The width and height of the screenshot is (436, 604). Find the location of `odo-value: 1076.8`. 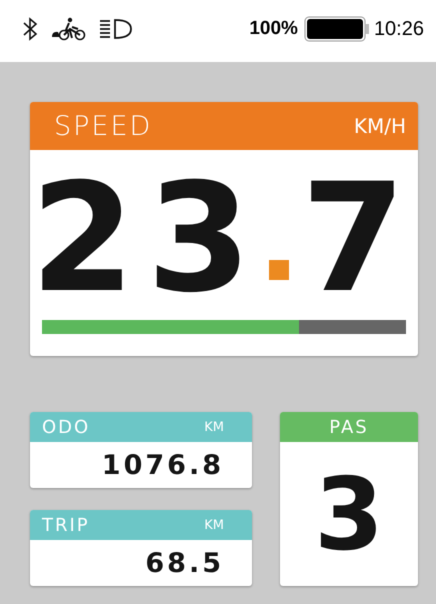

odo-value: 1076.8 is located at coordinates (162, 465).